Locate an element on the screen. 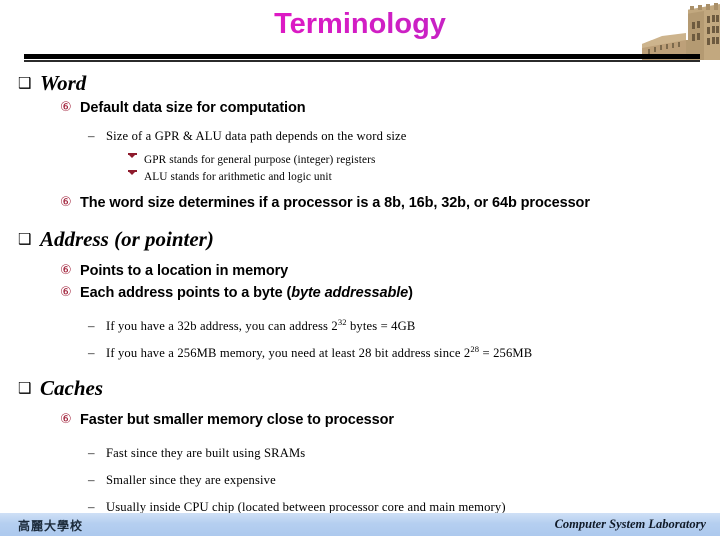 Image resolution: width=720 pixels, height=540 pixels. page-title: Terminology is located at coordinates (360, 24).